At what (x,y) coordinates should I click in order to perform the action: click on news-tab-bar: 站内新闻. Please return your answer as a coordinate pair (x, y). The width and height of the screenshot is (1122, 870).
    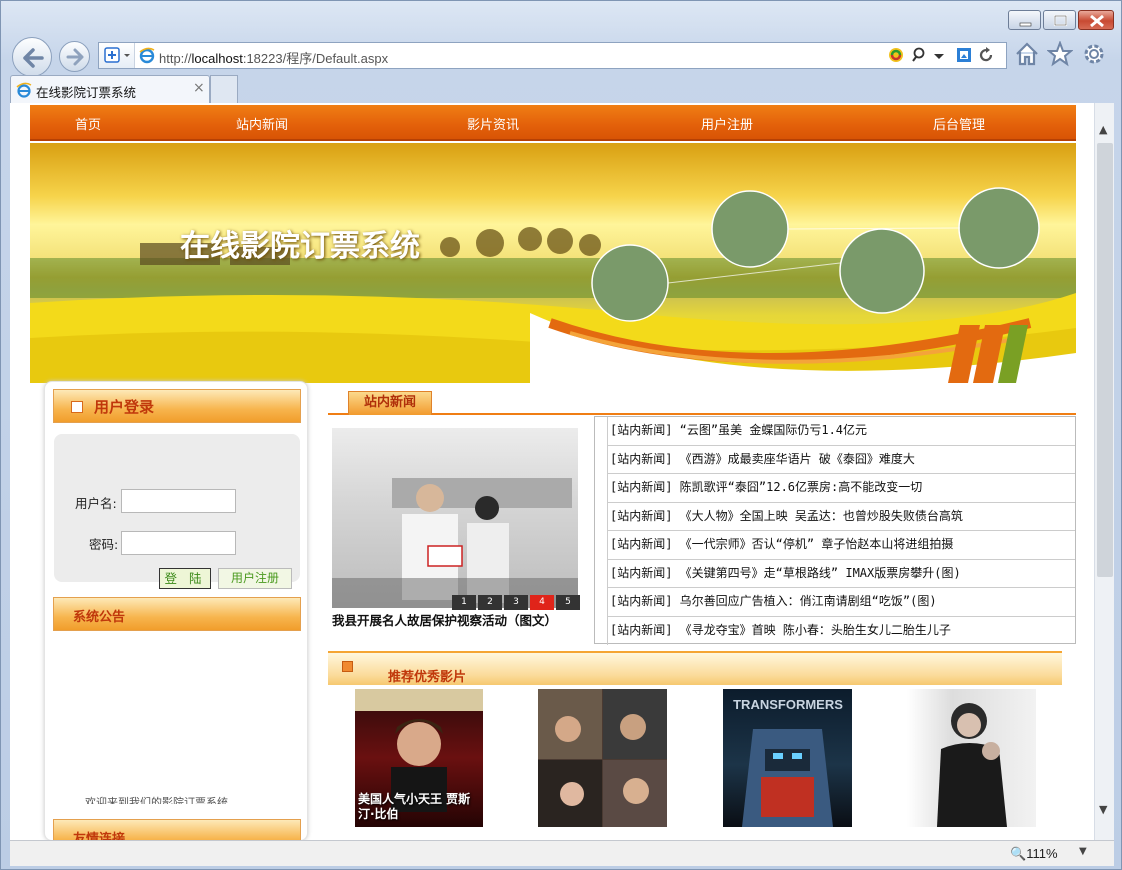
    Looking at the image, I should click on (702, 403).